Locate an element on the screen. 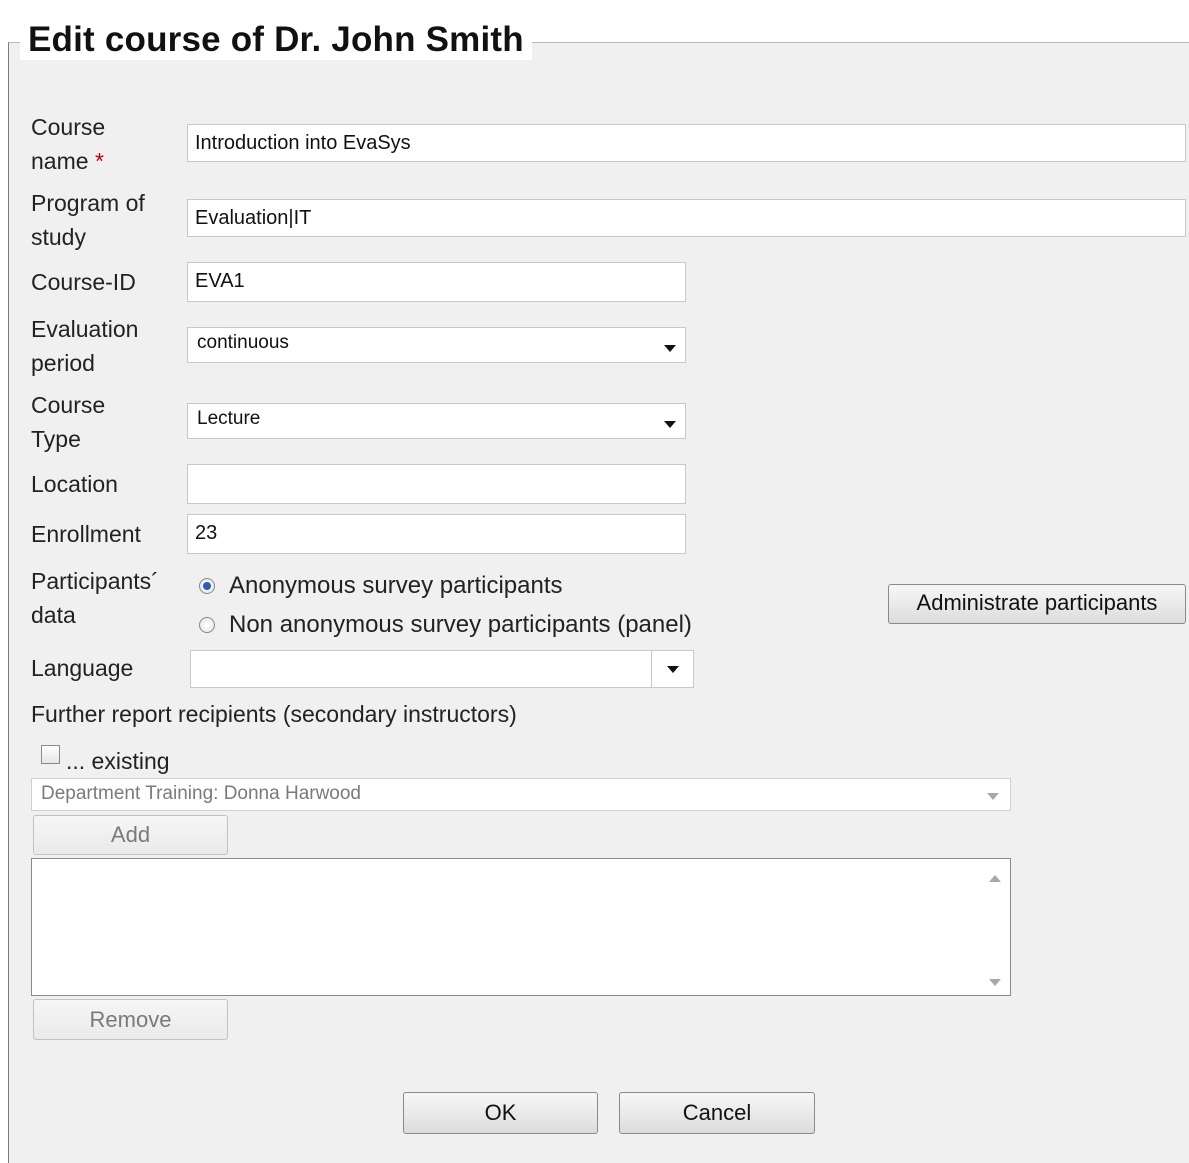  course-name-input: Introduction into EvaSys is located at coordinates (686, 143).